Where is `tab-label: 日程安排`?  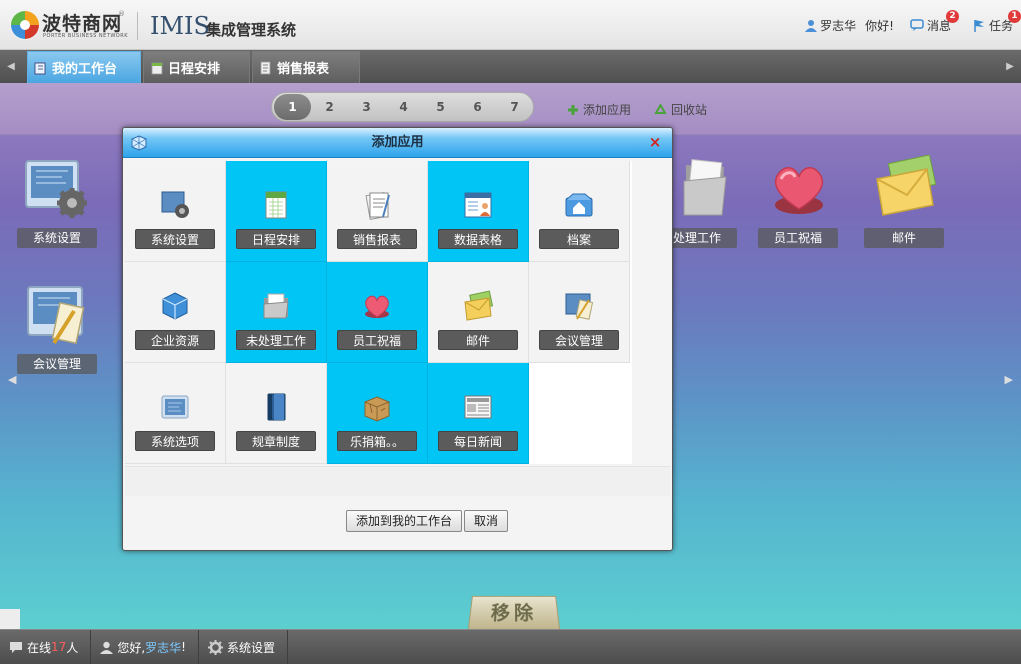
tab-label: 日程安排 is located at coordinates (194, 69).